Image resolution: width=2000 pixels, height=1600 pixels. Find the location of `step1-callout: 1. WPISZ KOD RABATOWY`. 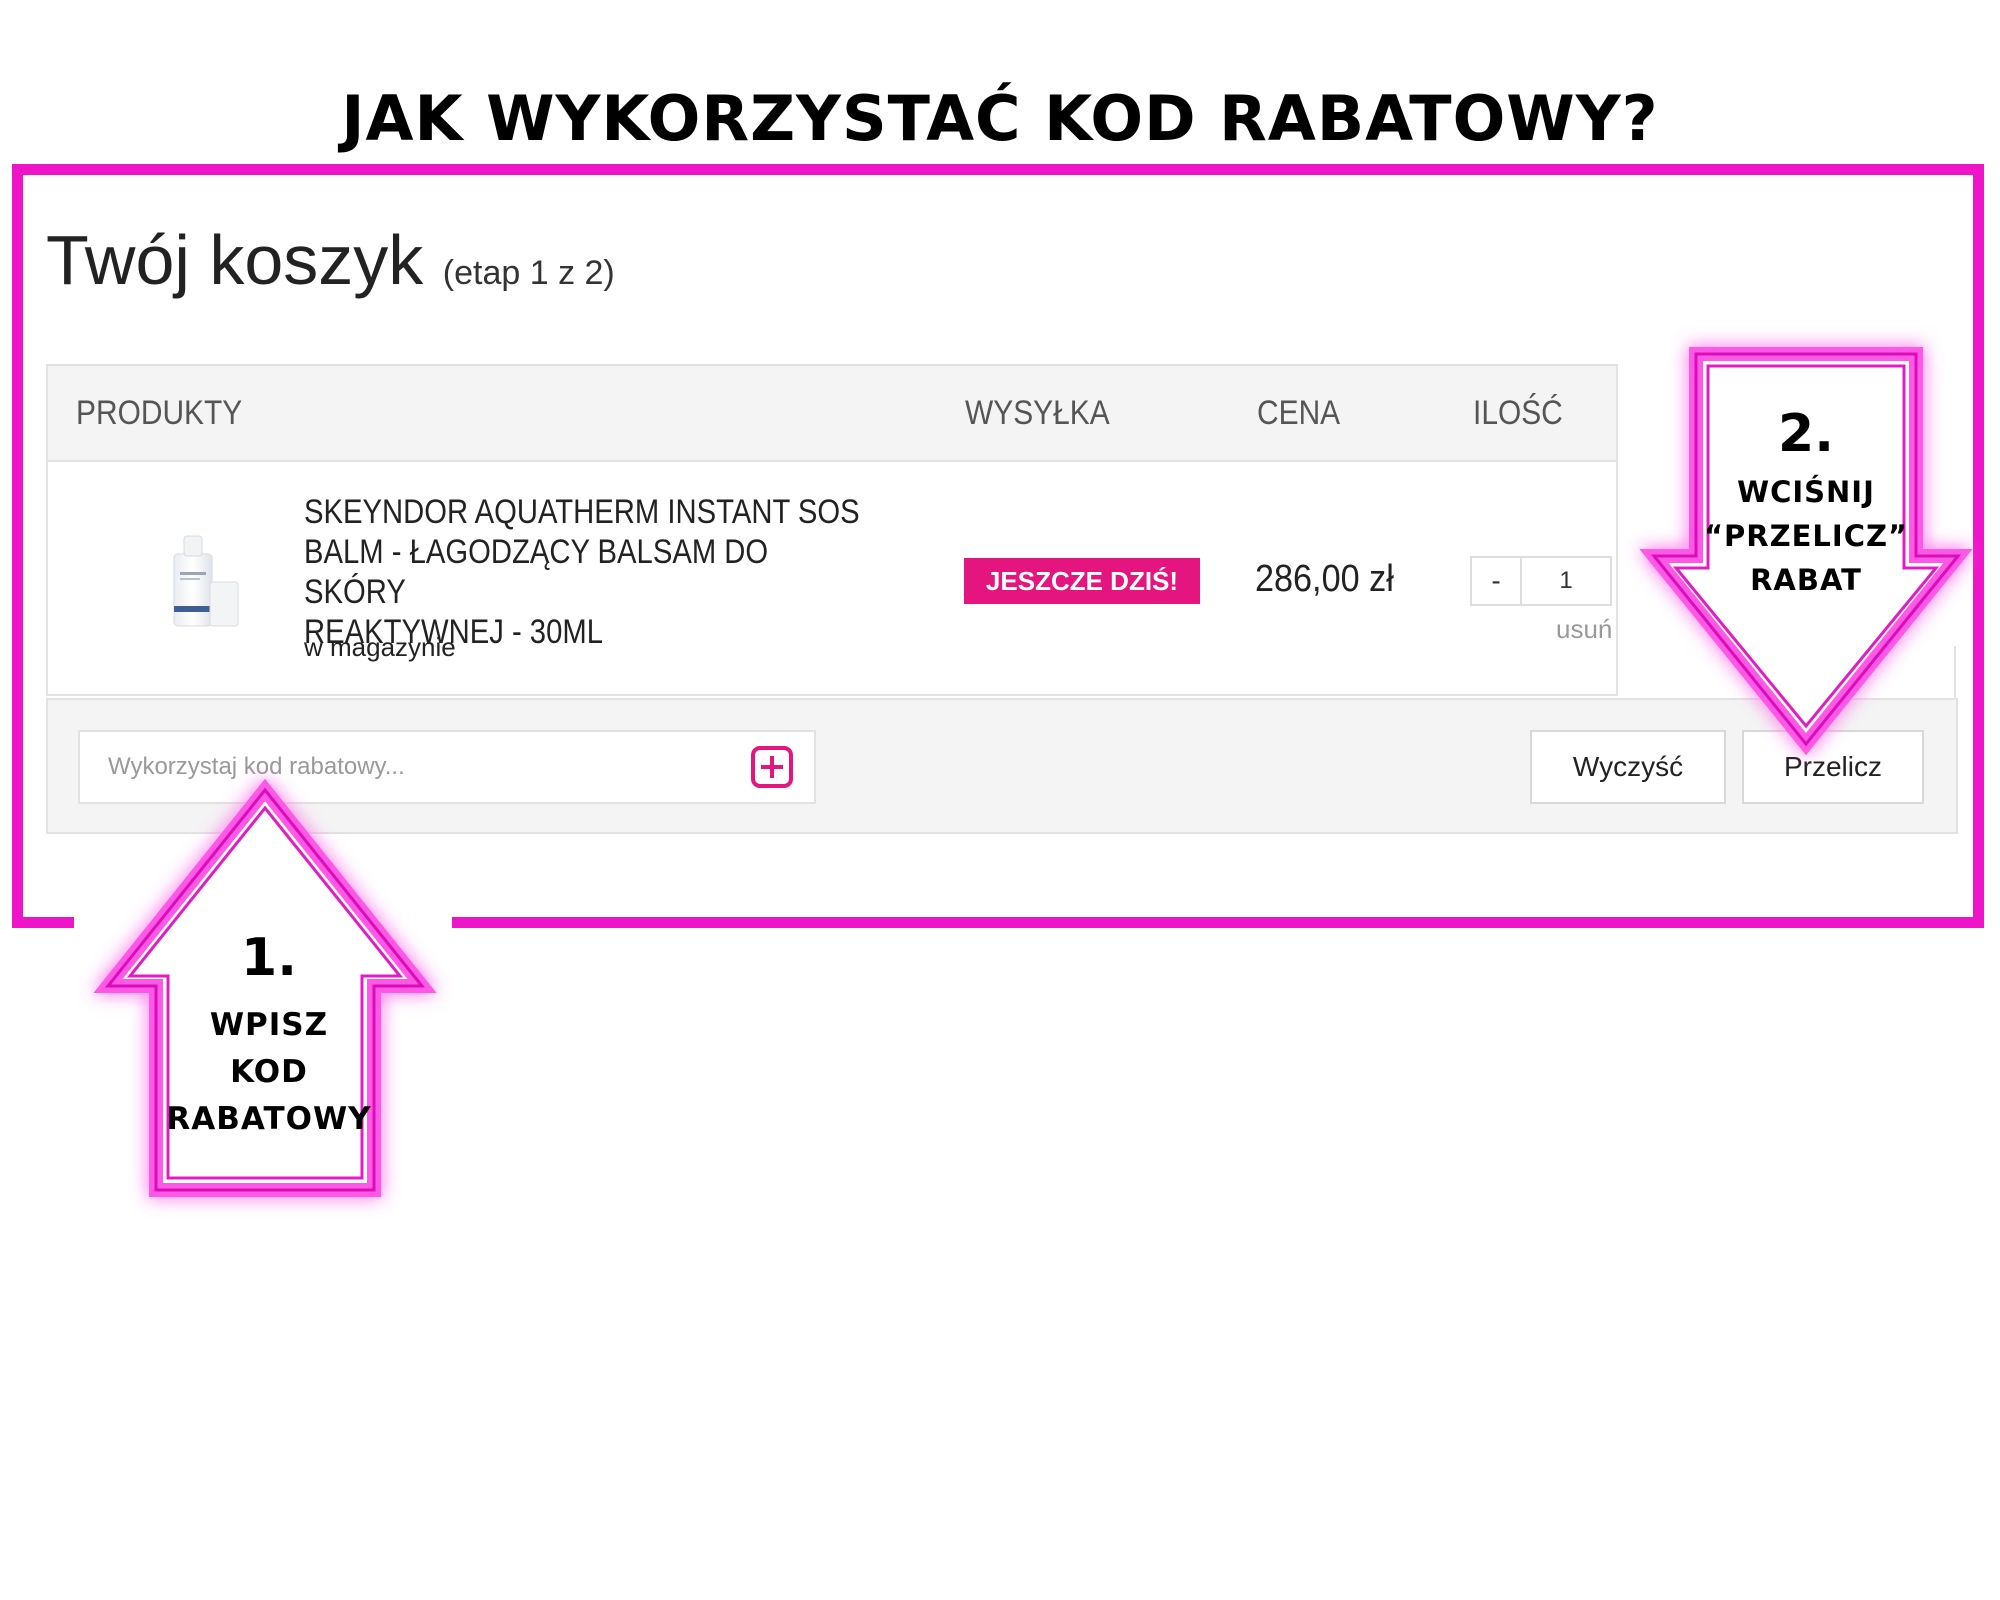

step1-callout: 1. WPISZ KOD RABATOWY is located at coordinates (269, 1035).